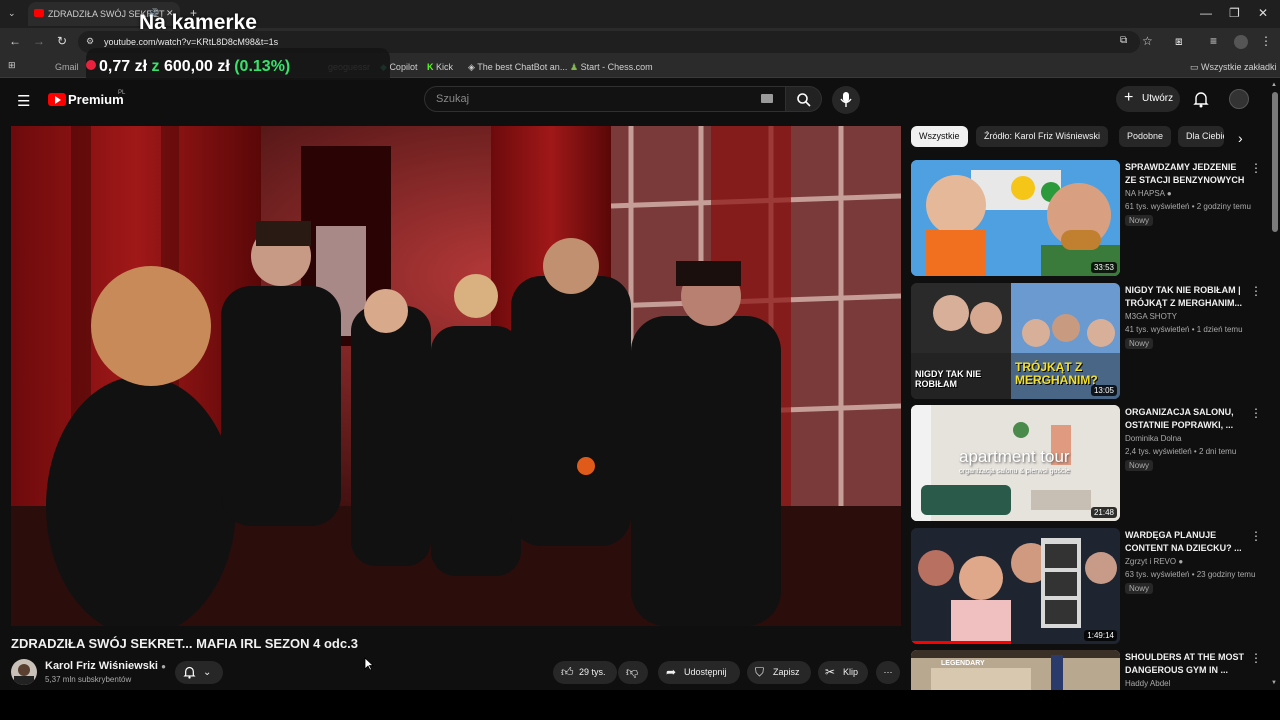 This screenshot has width=1280, height=720. Describe the element at coordinates (90, 41) in the screenshot. I see `site-info-icon: ⚙` at that location.